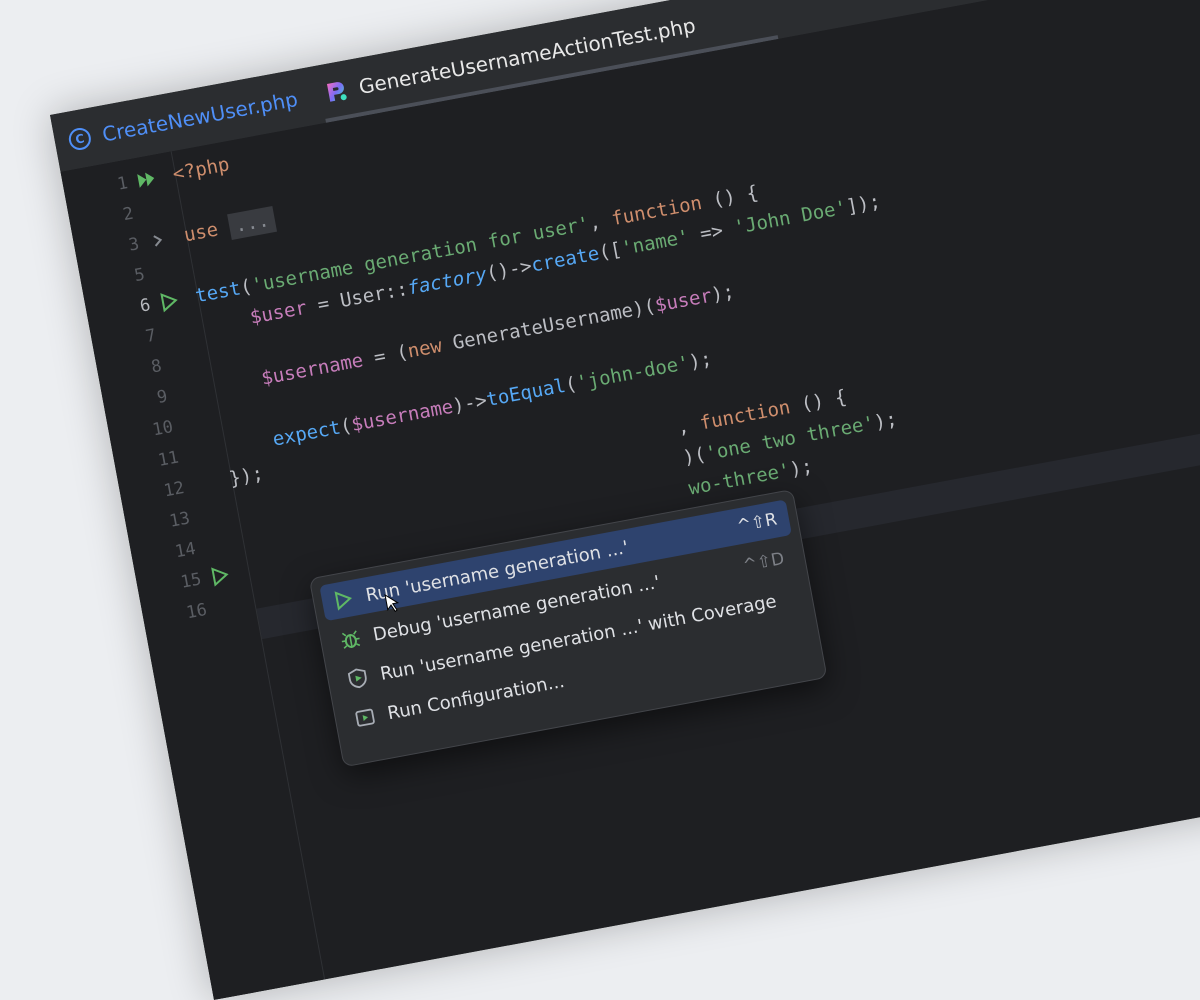 The image size is (1200, 1000). I want to click on run-config-icon, so click(365, 717).